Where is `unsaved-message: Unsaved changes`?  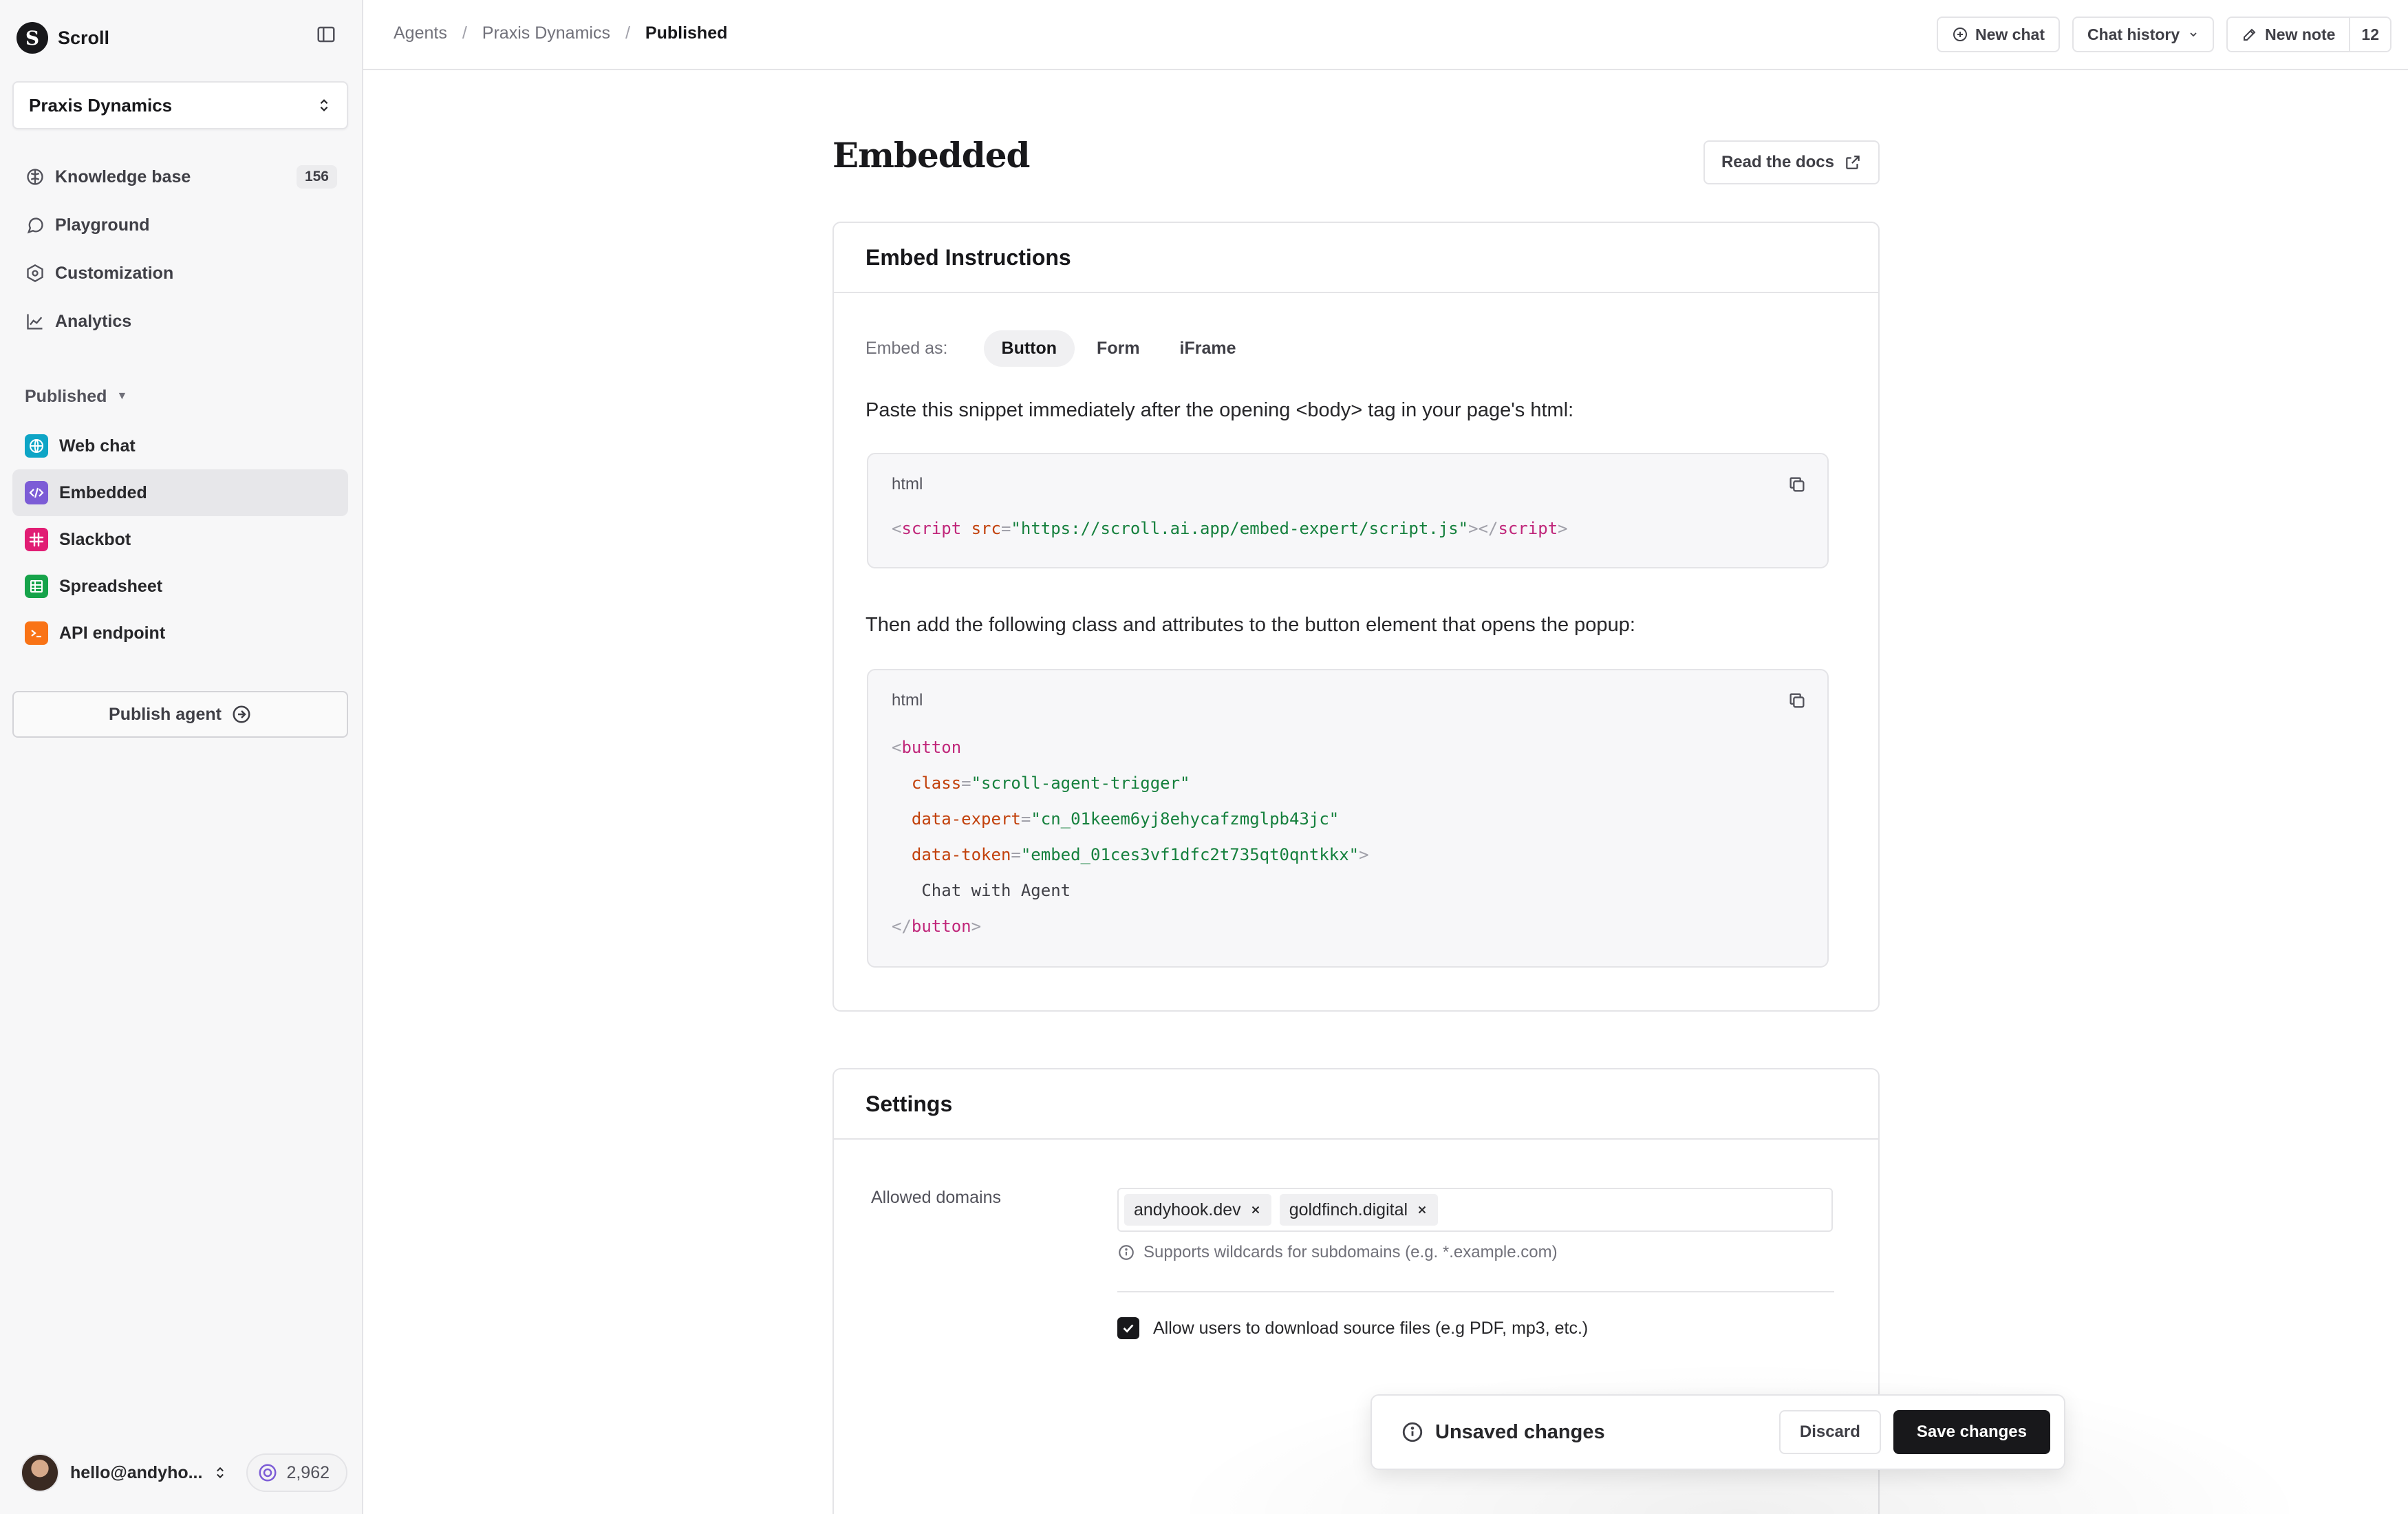
unsaved-message: Unsaved changes is located at coordinates (1520, 1431).